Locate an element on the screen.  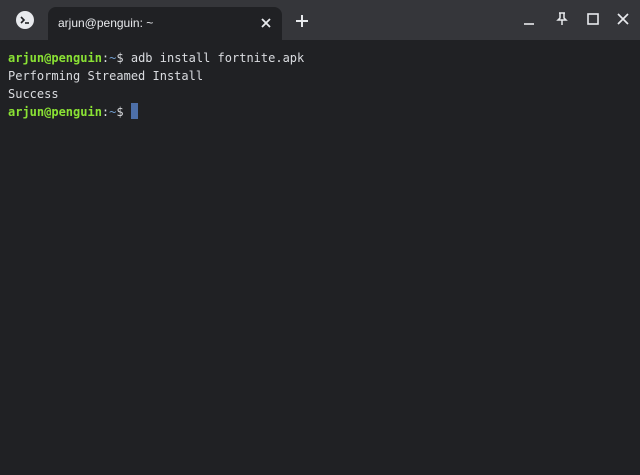
terminal-line: arjun@penguin:~$ is located at coordinates (73, 112).